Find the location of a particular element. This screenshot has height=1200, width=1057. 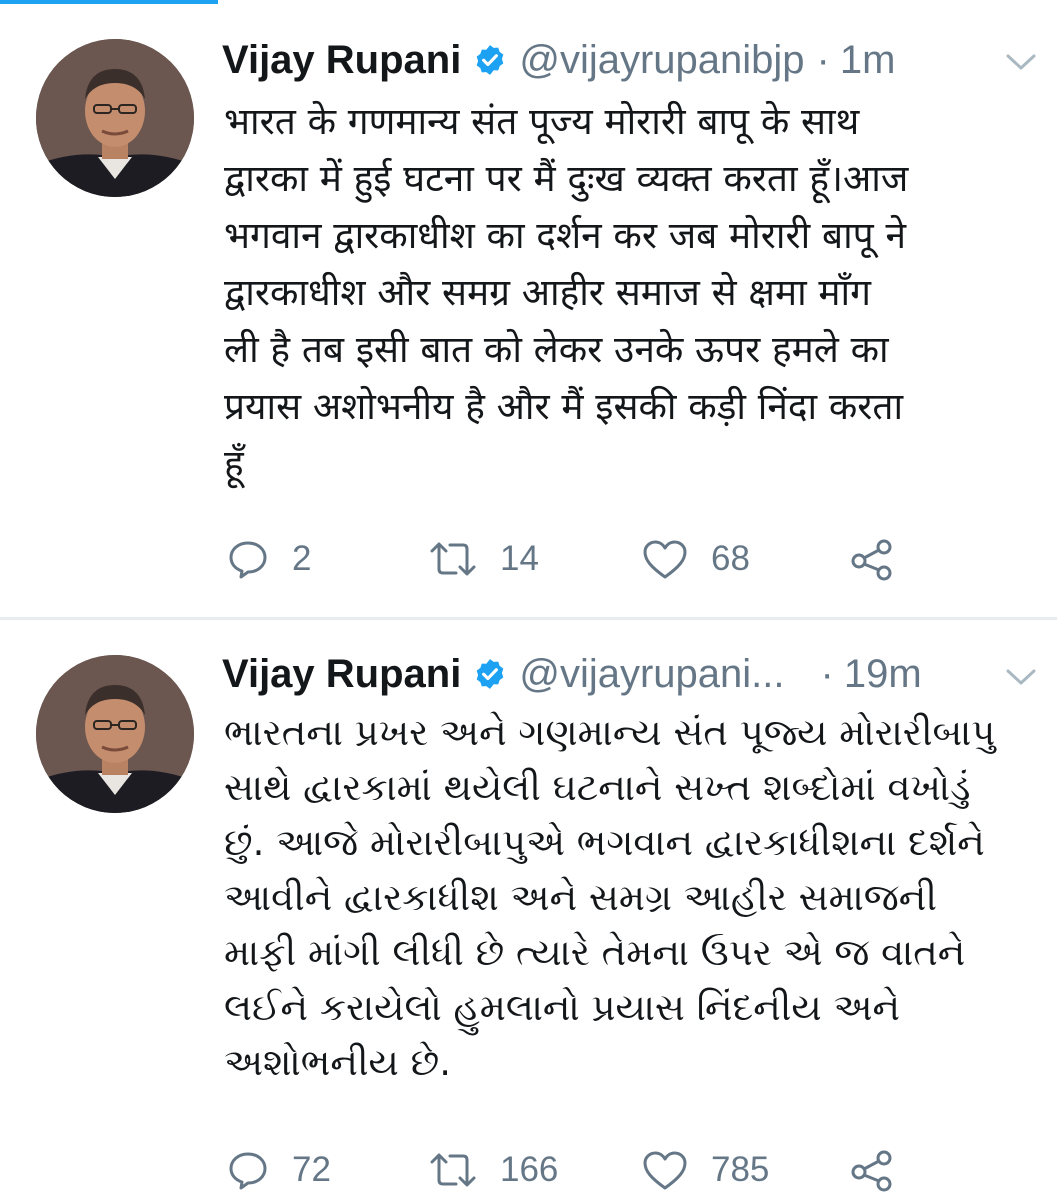

tweet-header: Vijay Rupani @vijayrupani... · 19m is located at coordinates (629, 674).